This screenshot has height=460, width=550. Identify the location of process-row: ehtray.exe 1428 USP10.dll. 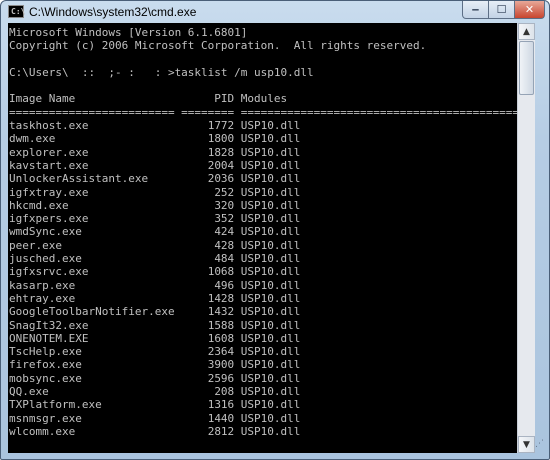
(263, 298).